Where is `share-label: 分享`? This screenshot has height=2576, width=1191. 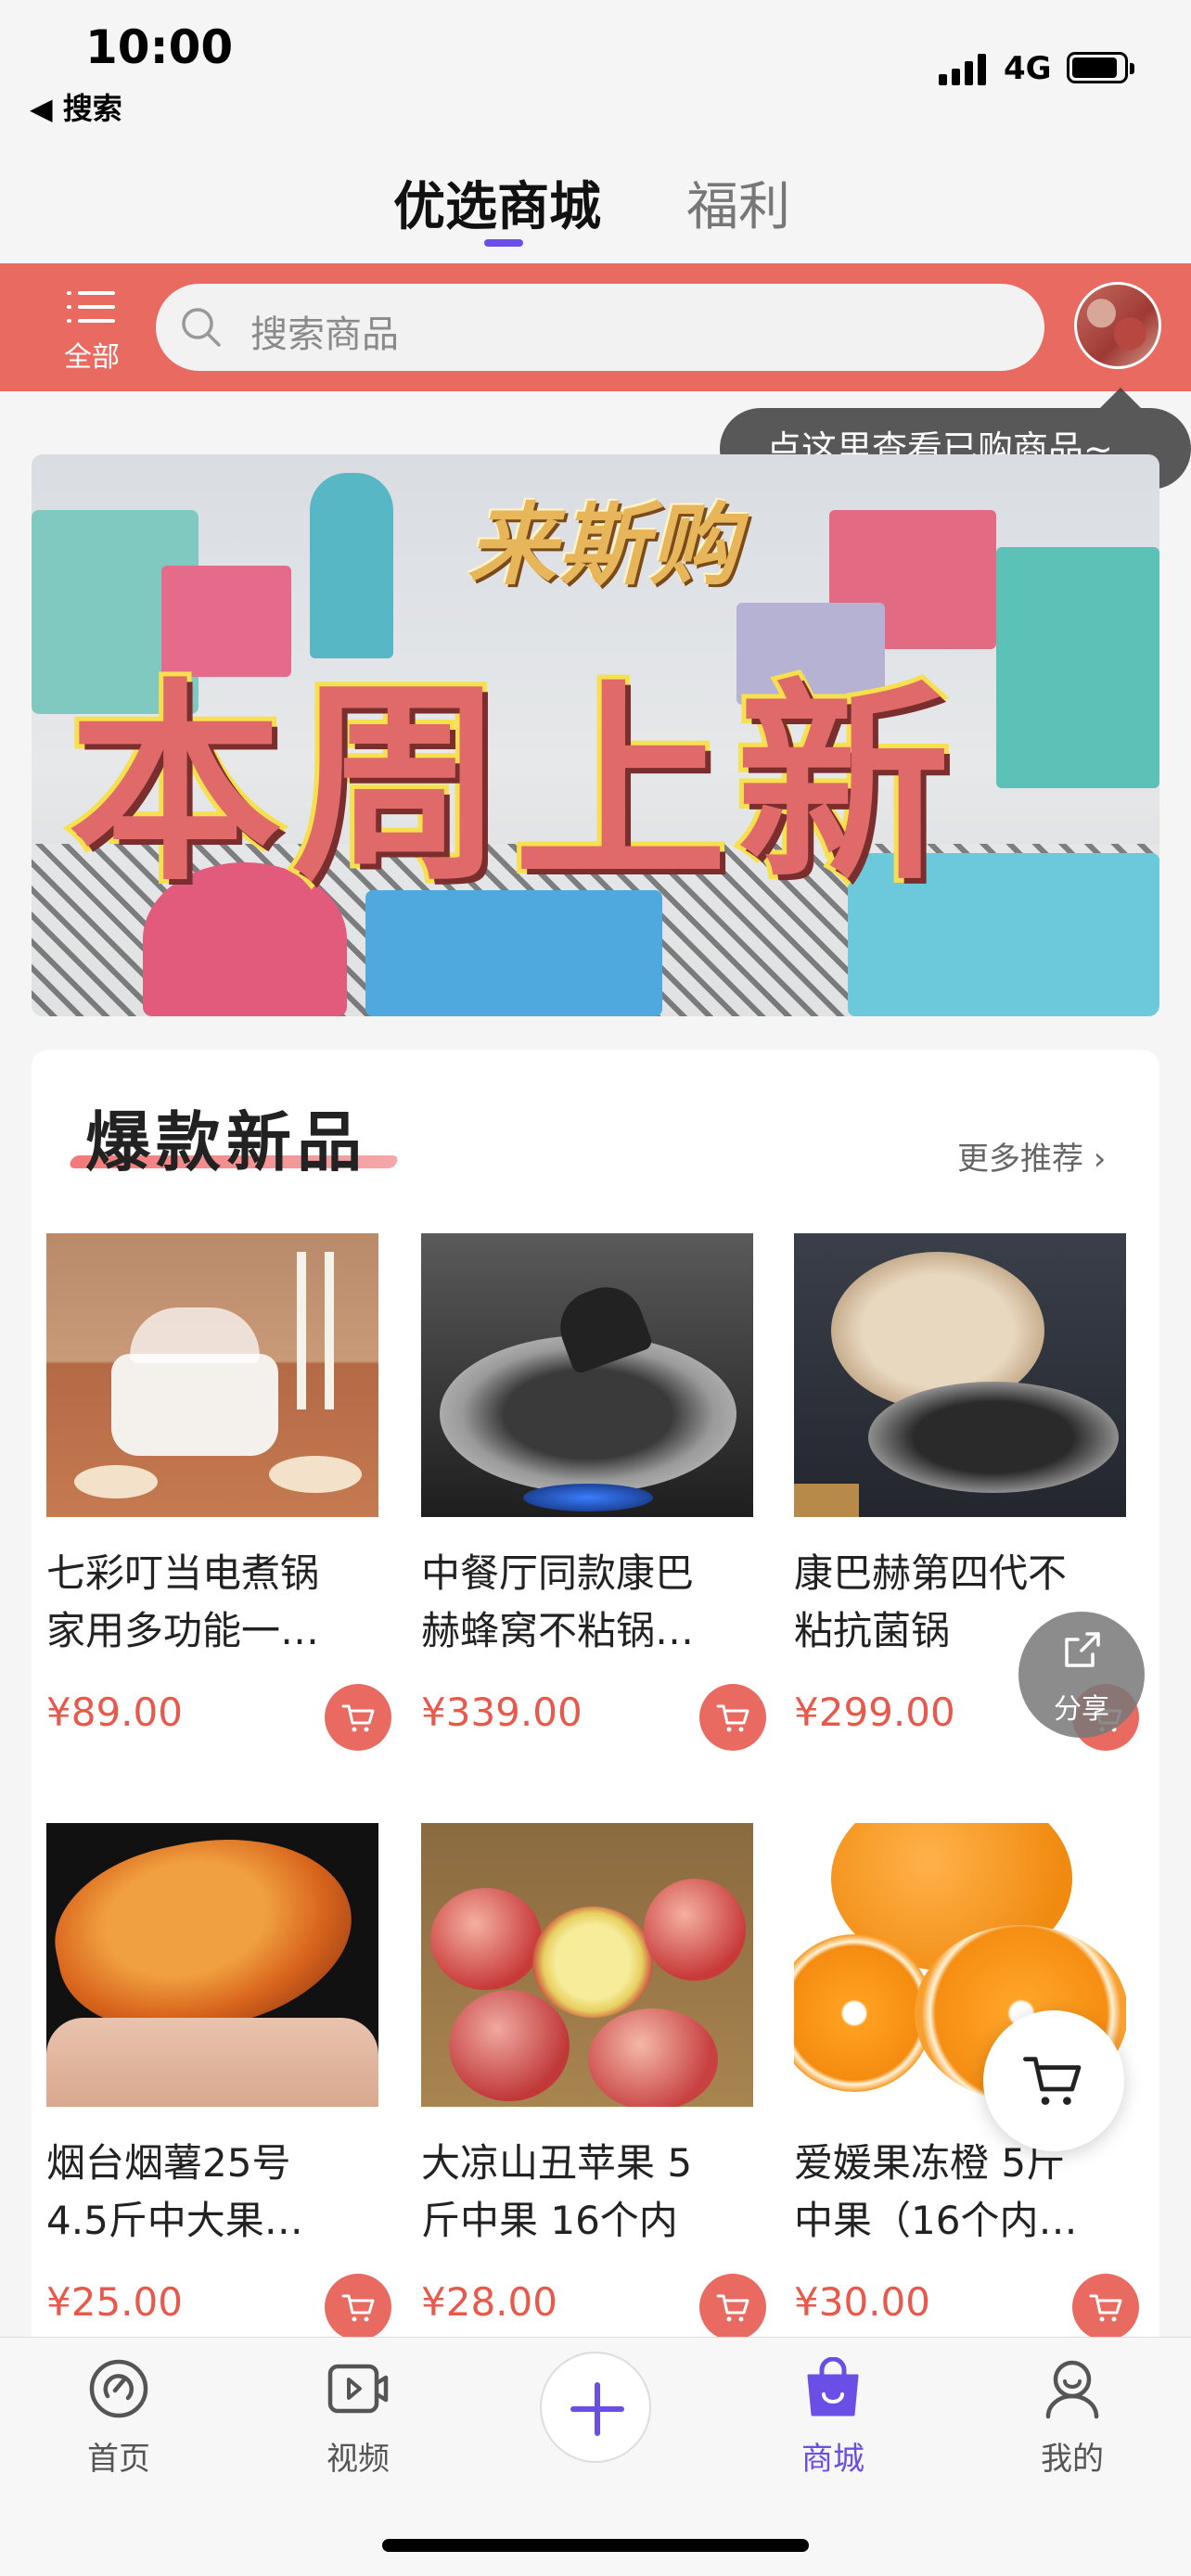
share-label: 分享 is located at coordinates (1081, 1709).